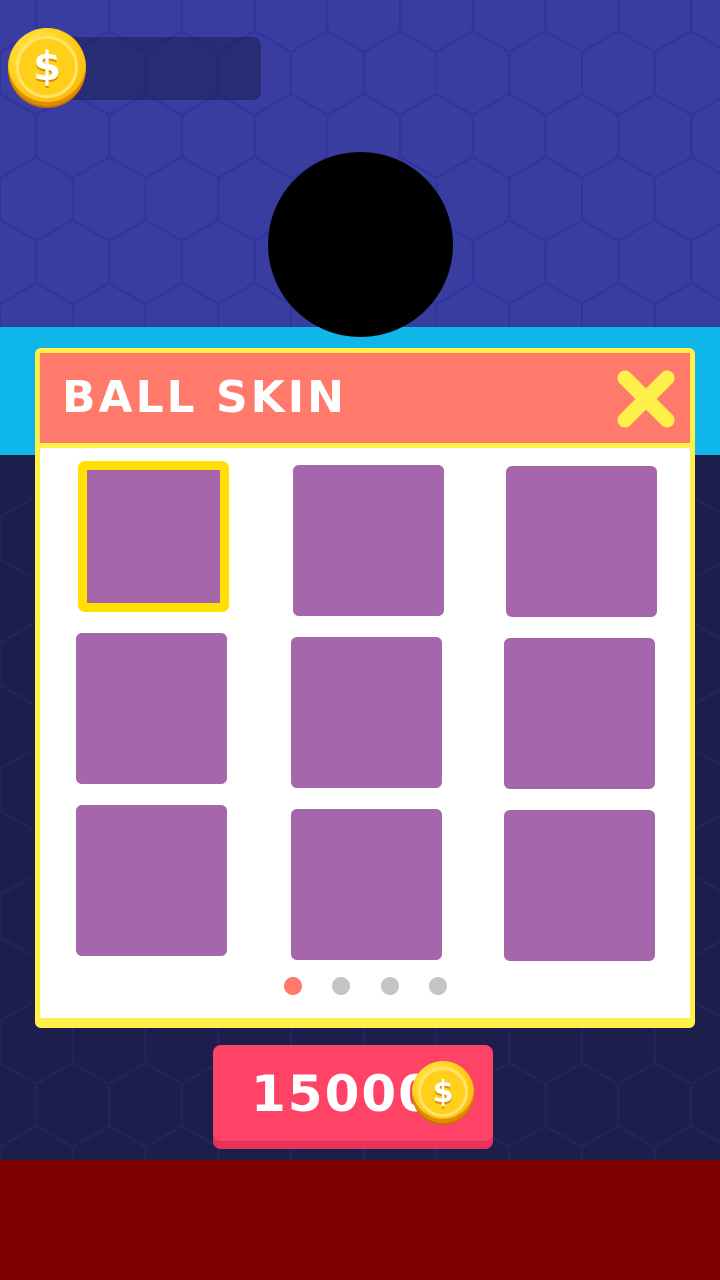 Image resolution: width=720 pixels, height=1280 pixels. What do you see at coordinates (204, 397) in the screenshot?
I see `panel-title: BALL SKIN` at bounding box center [204, 397].